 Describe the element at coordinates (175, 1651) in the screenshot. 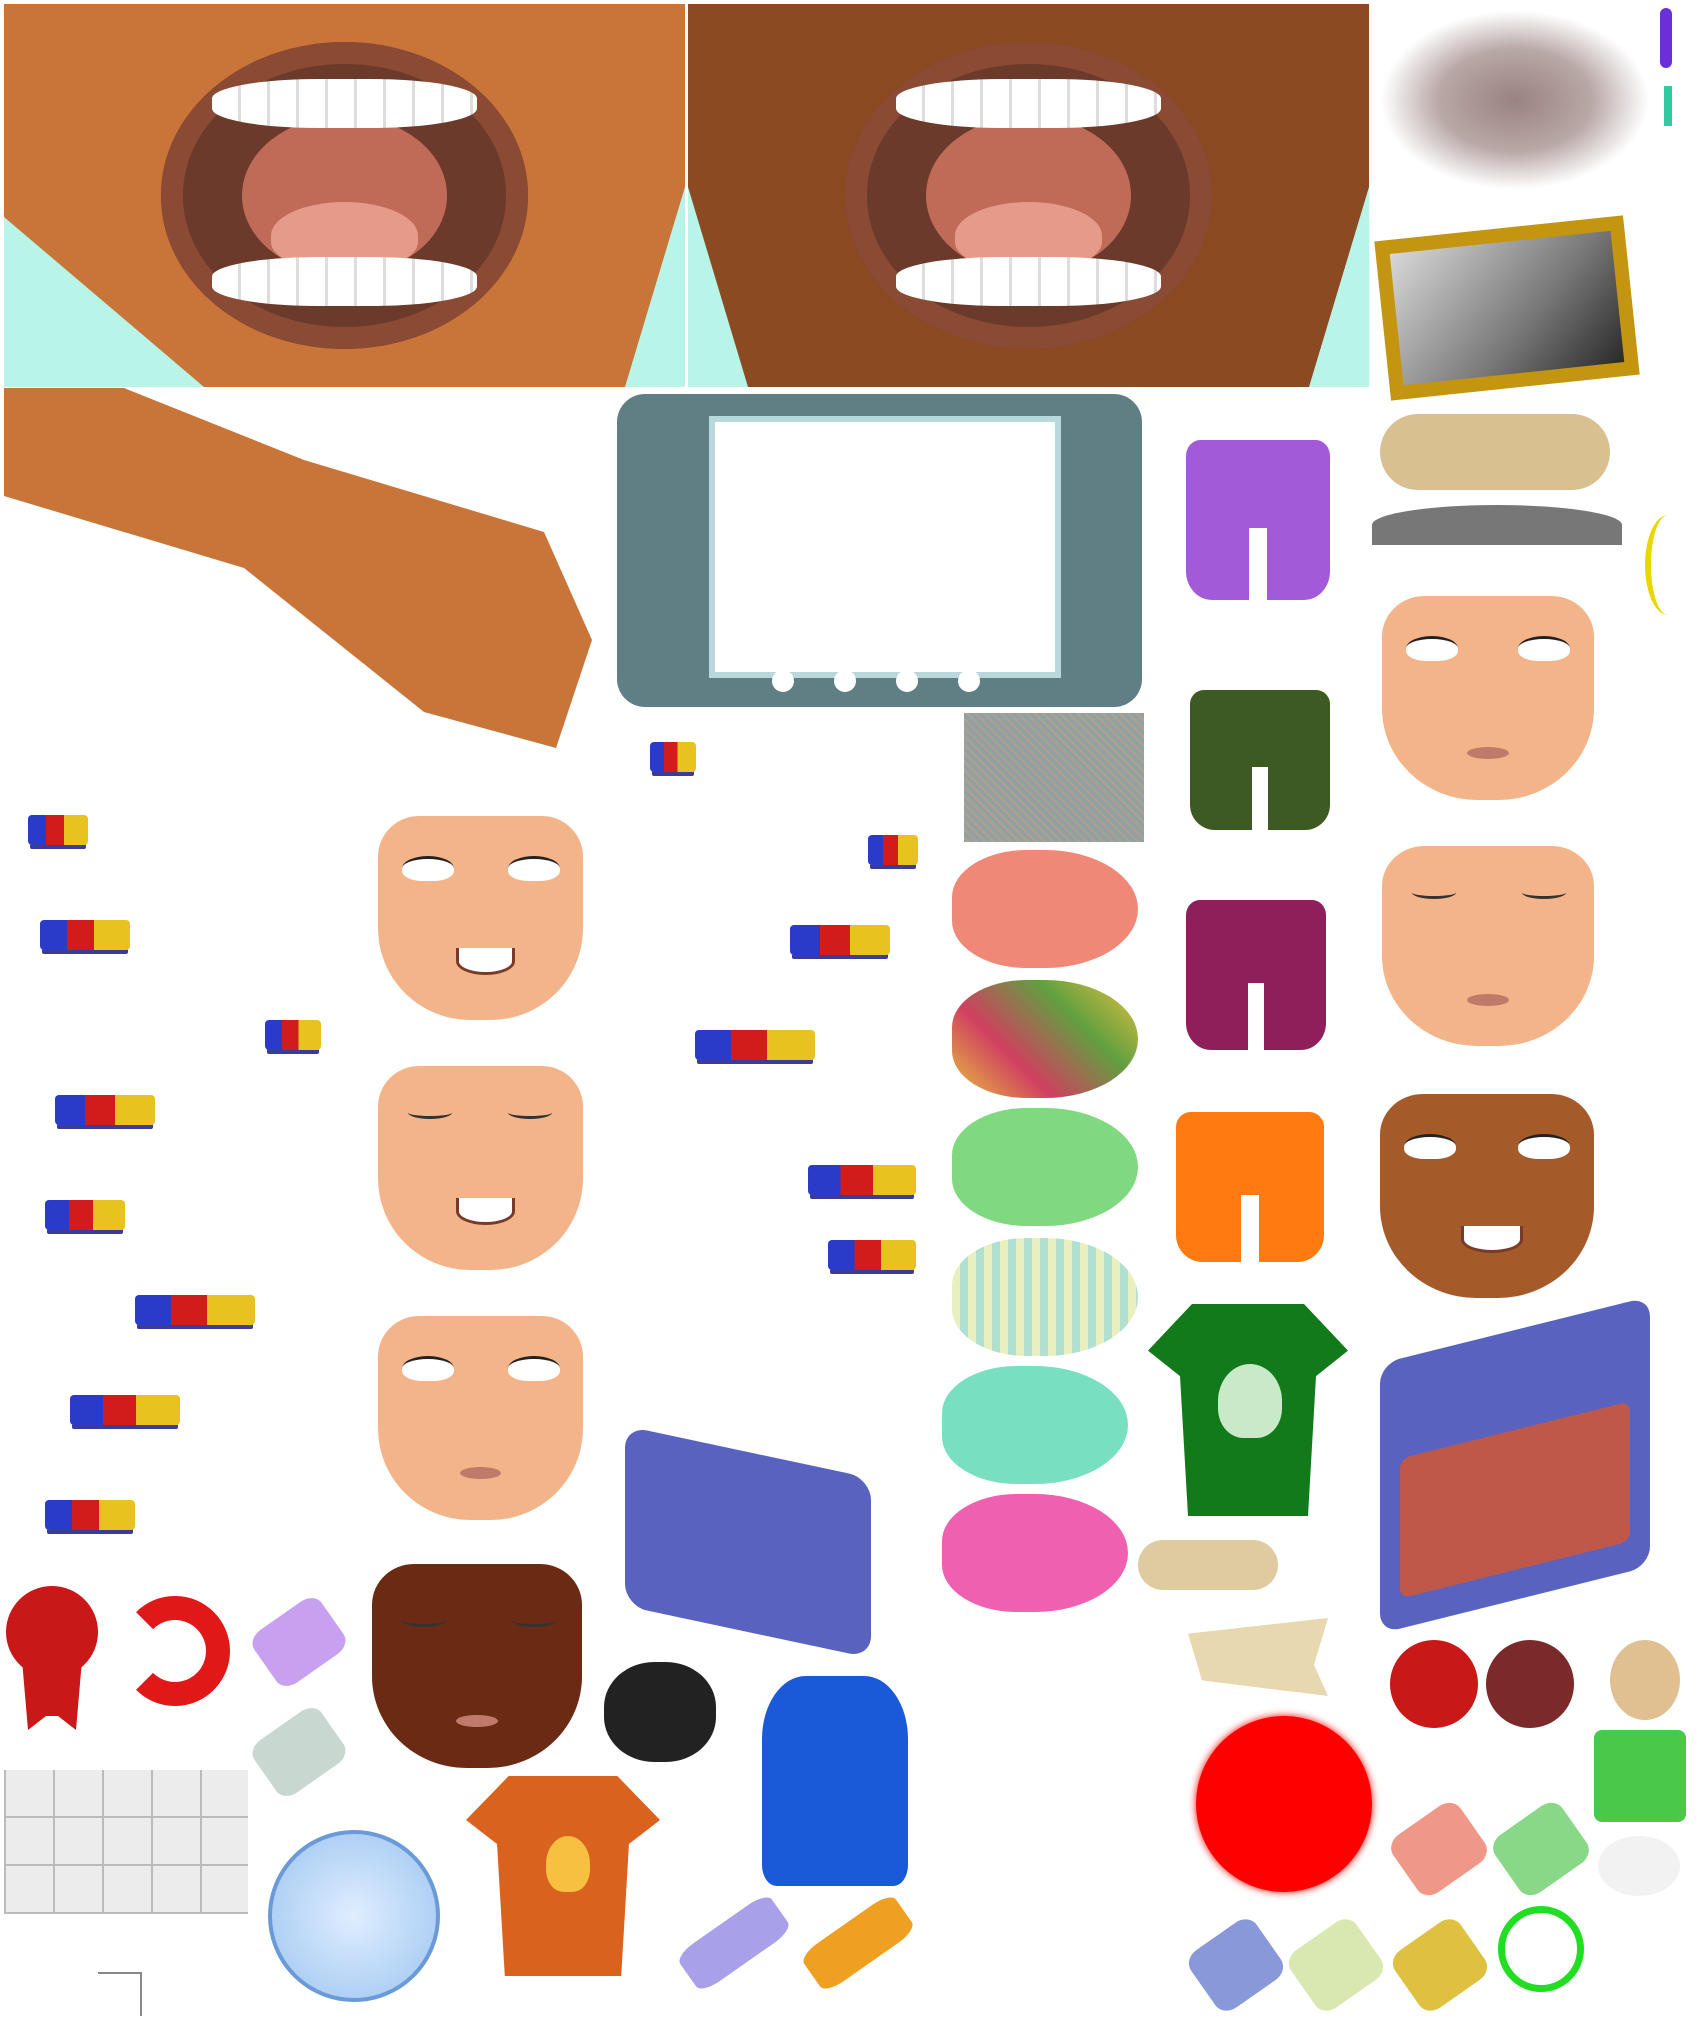

I see `undo-arrow-icon` at that location.